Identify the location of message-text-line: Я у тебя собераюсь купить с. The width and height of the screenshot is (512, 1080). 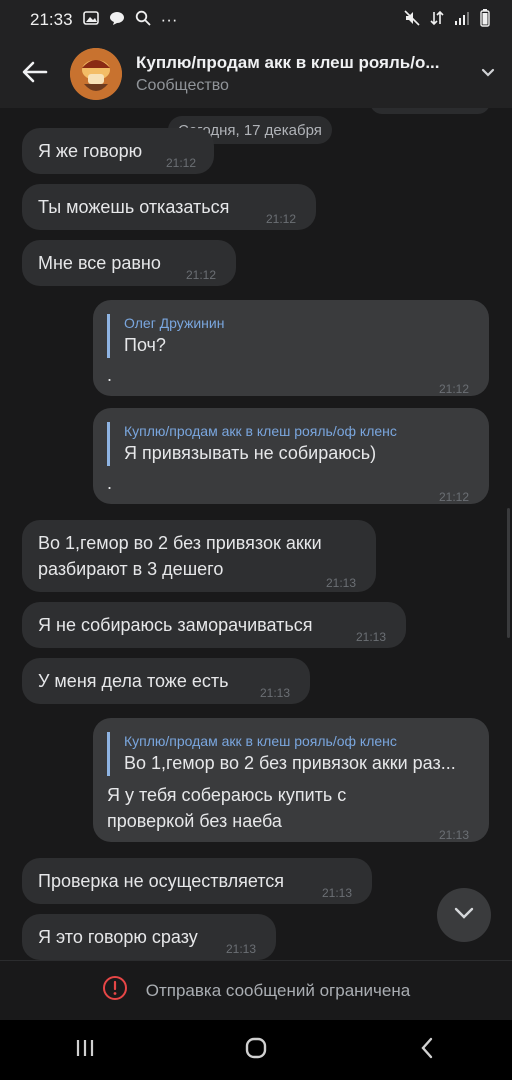
(227, 795).